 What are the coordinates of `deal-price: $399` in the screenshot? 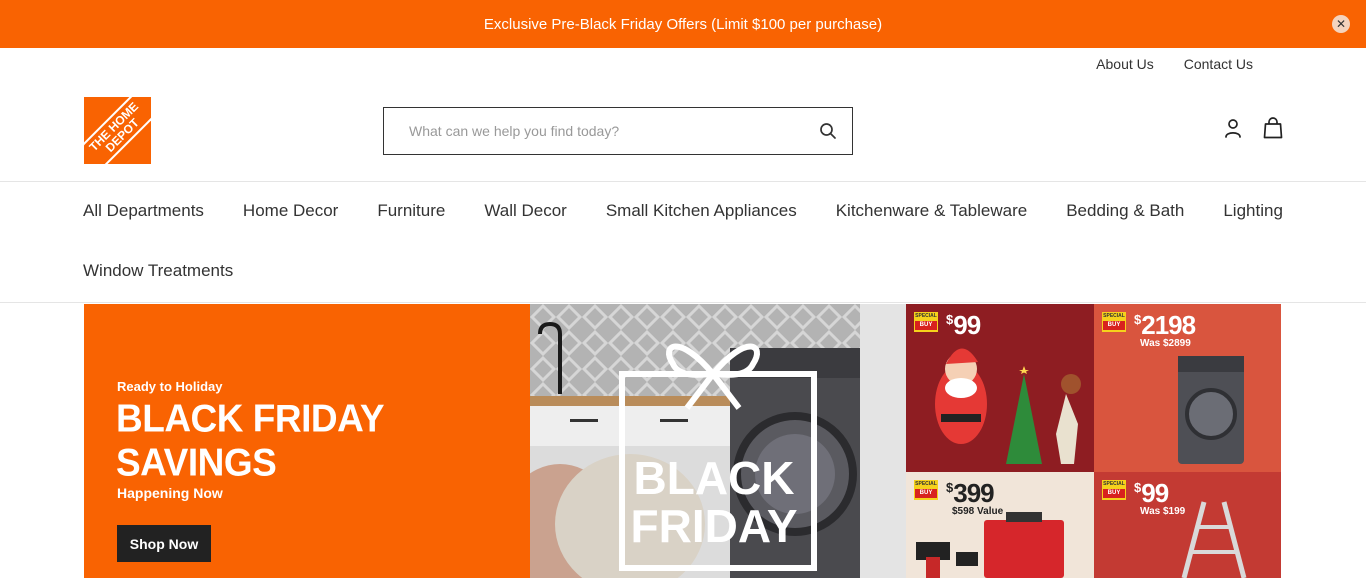 It's located at (970, 493).